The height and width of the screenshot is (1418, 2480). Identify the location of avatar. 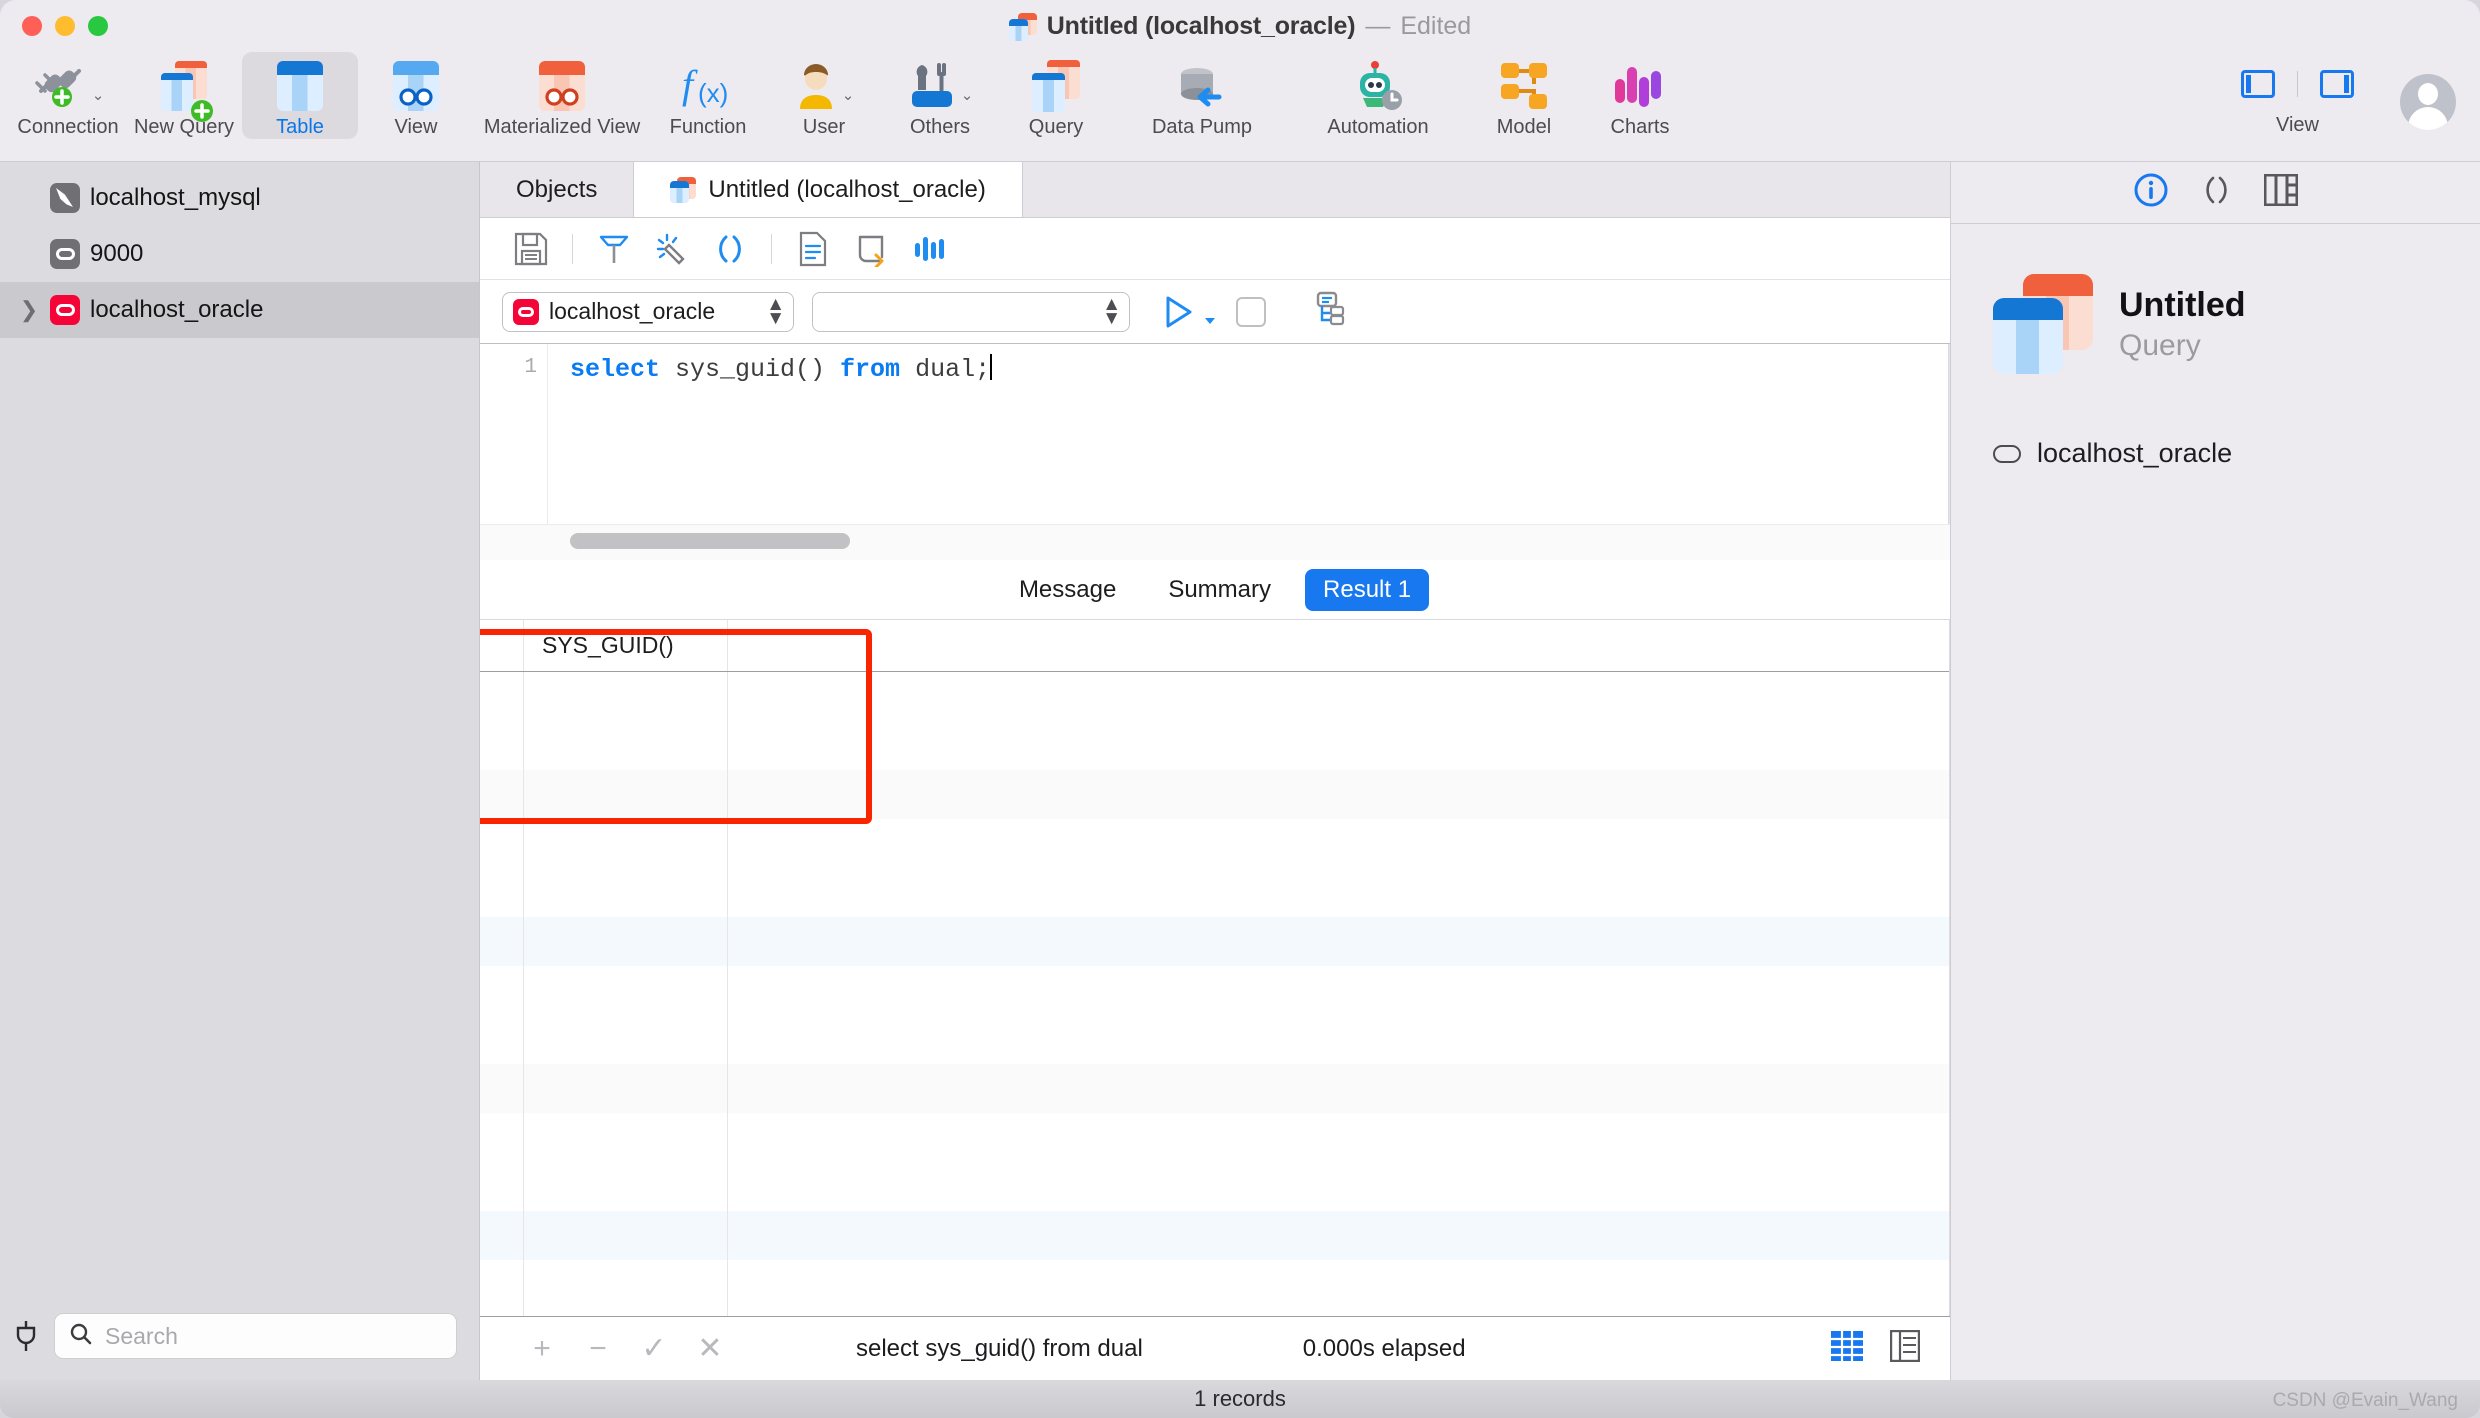
(2428, 102).